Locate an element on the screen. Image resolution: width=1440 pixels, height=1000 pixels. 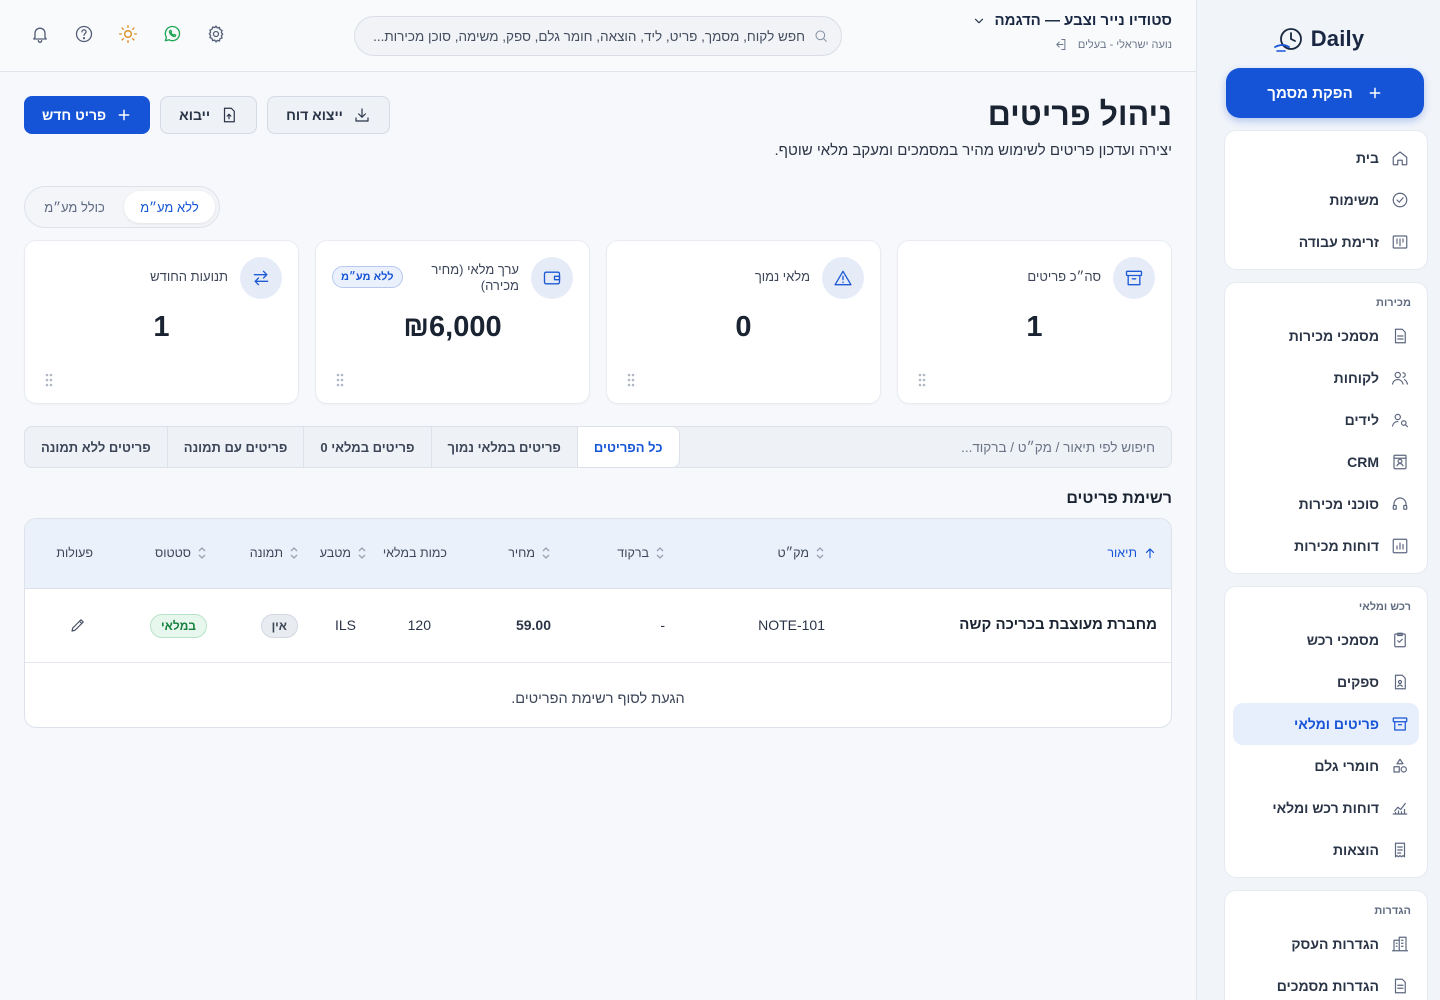
sidebar-item-sales-documents: מסמכי מכירות is located at coordinates (1326, 336).